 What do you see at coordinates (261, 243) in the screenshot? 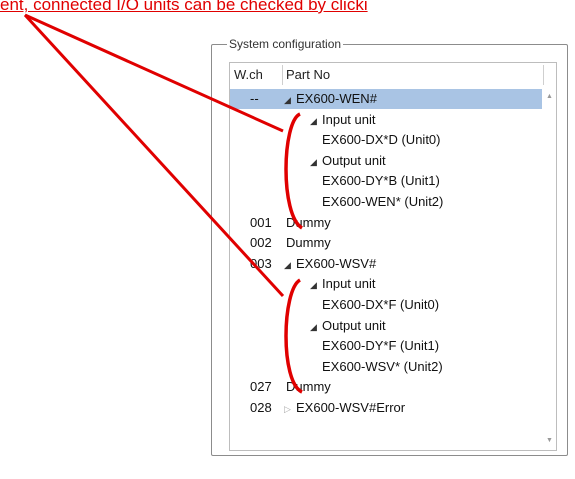
I see `row-wch: 002` at bounding box center [261, 243].